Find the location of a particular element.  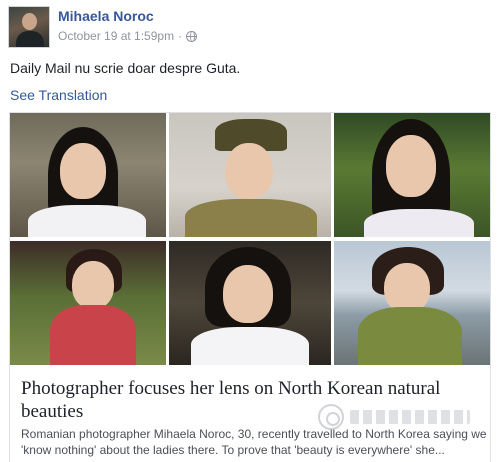

see-translation-link: See Translation is located at coordinates (58, 95).